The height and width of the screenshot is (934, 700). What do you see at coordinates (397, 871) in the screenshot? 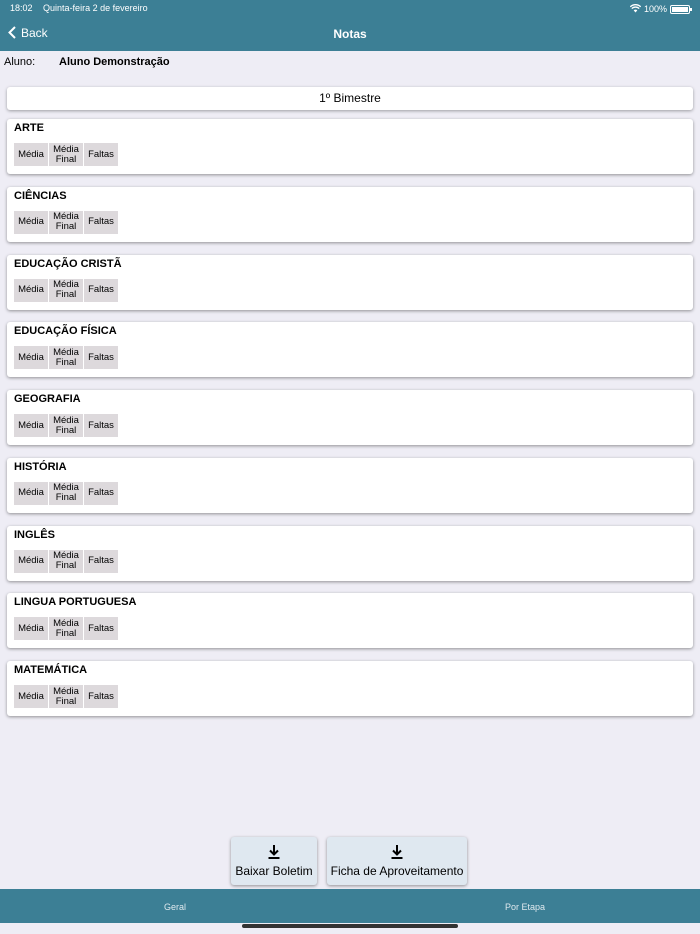
I see `ficha-aproveitamento-label: Ficha de Aproveitamento` at bounding box center [397, 871].